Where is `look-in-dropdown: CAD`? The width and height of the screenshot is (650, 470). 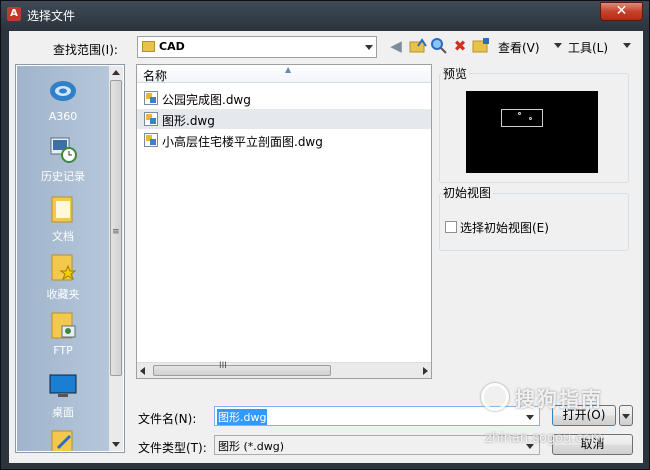
look-in-dropdown: CAD is located at coordinates (257, 47).